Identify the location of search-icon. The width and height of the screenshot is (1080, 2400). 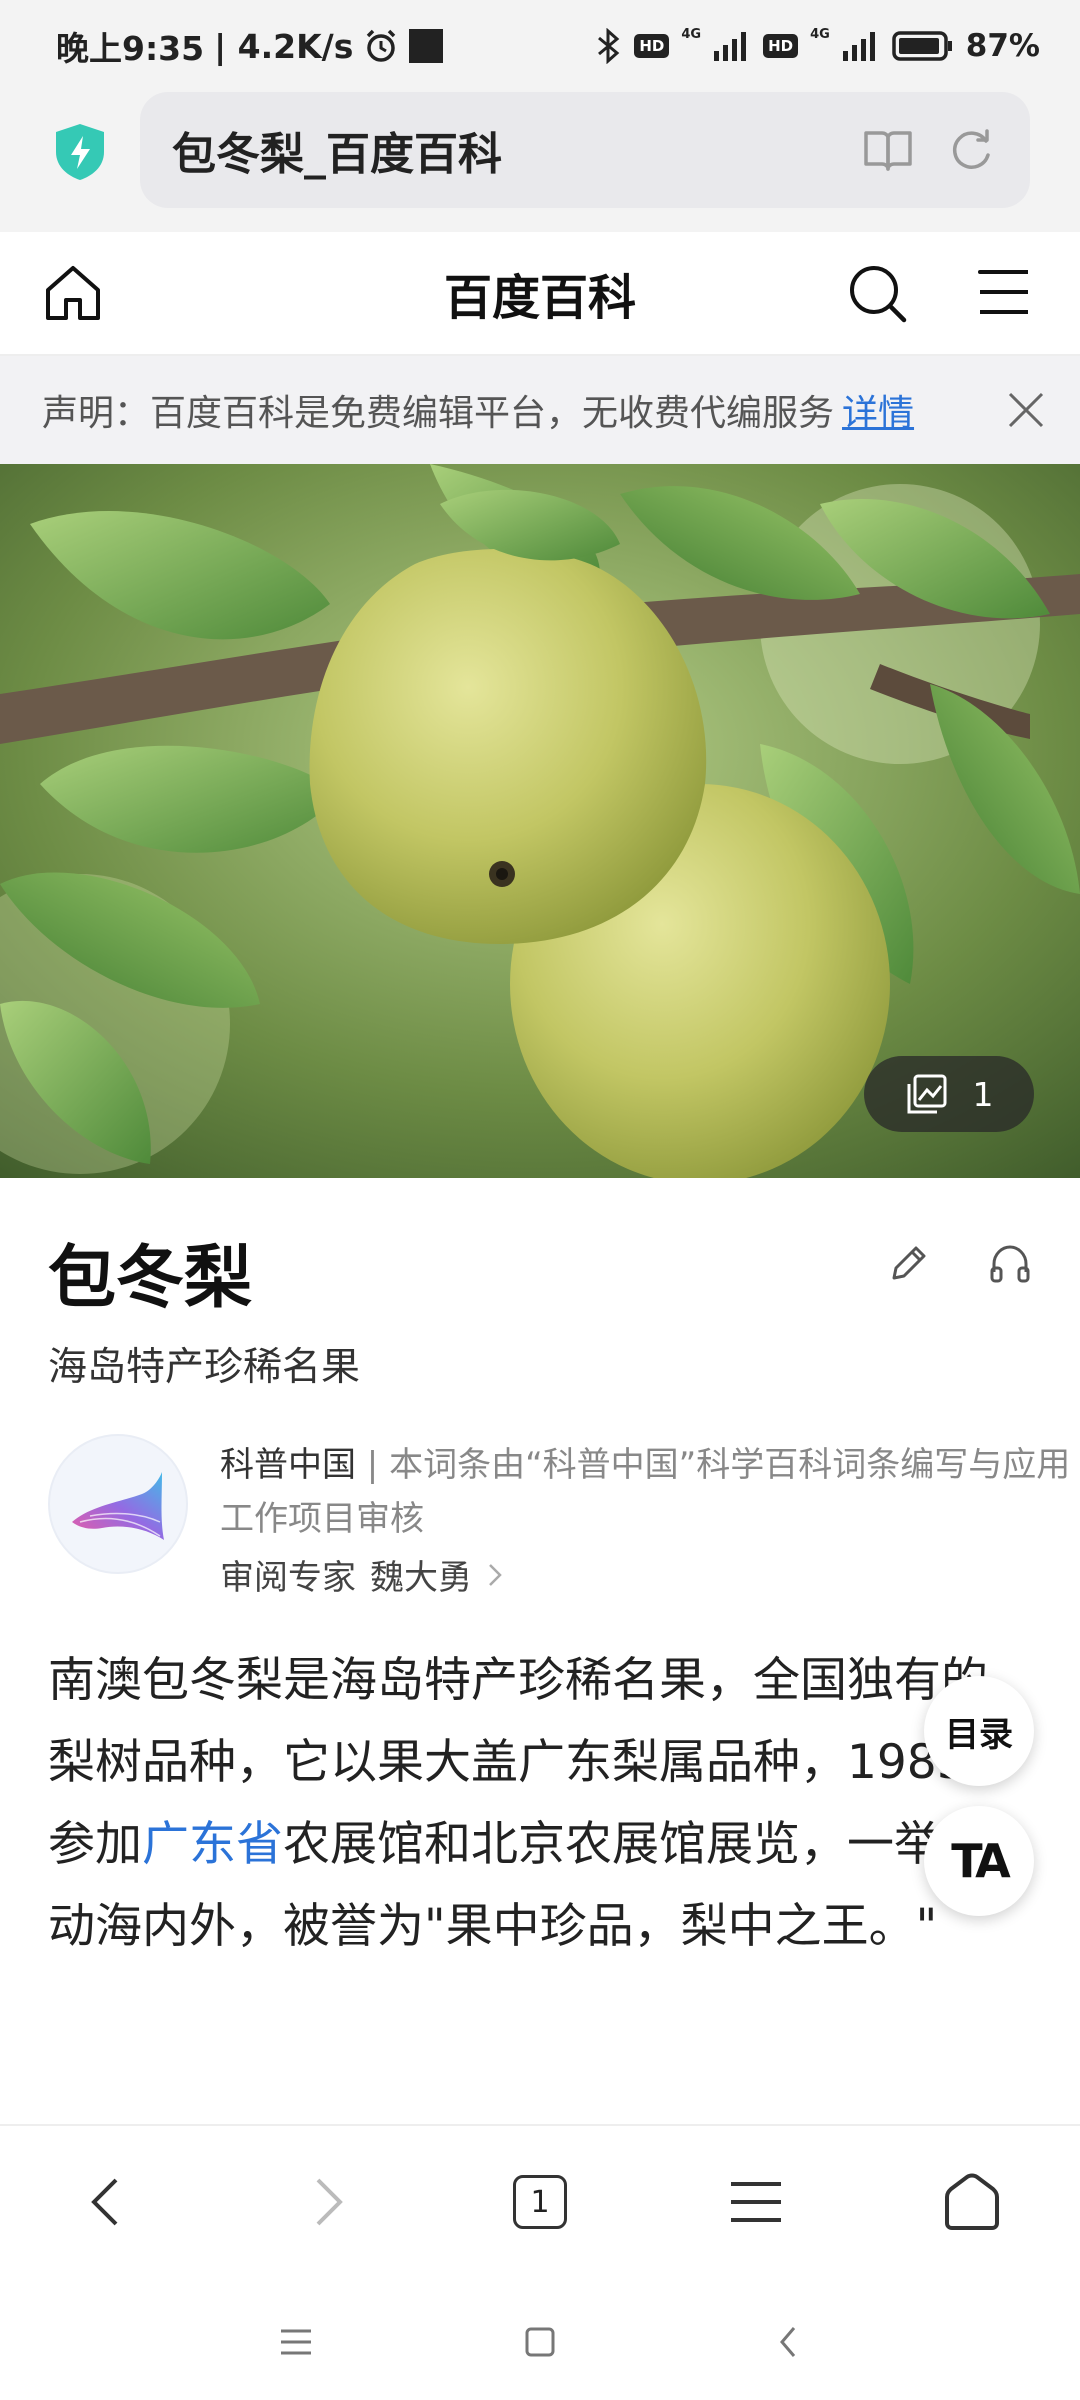
(877, 293).